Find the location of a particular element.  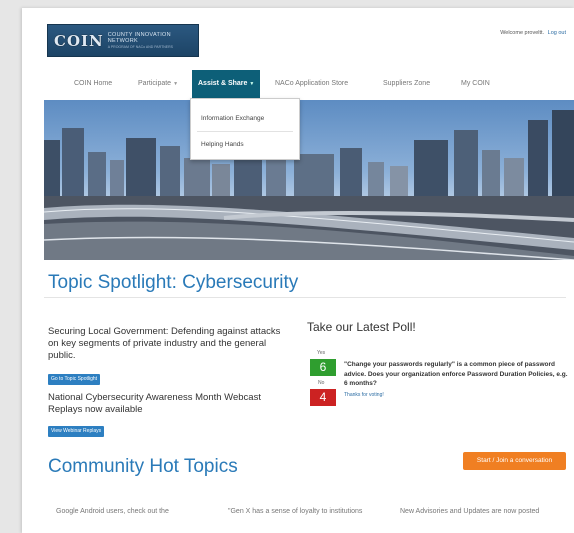

nav-label: My COIN is located at coordinates (475, 83).